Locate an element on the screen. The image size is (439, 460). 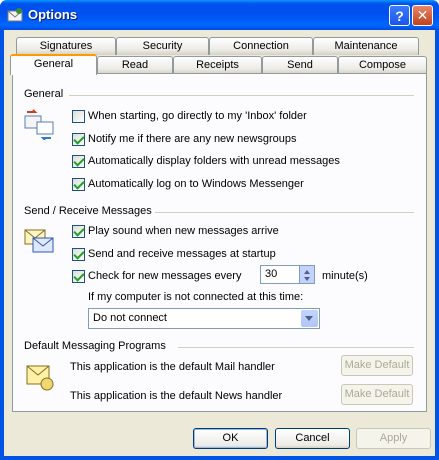
close-button: ✕ is located at coordinates (422, 15).